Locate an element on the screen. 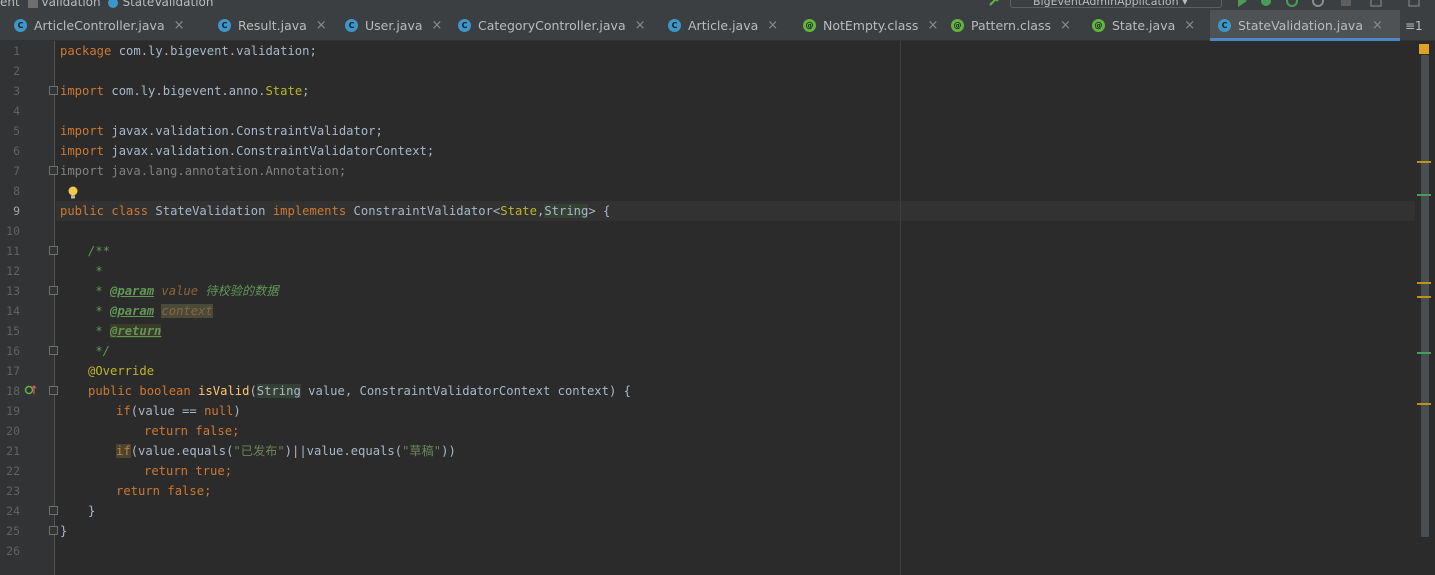 This screenshot has height=575, width=1435. line-number: 3 is located at coordinates (16, 91).